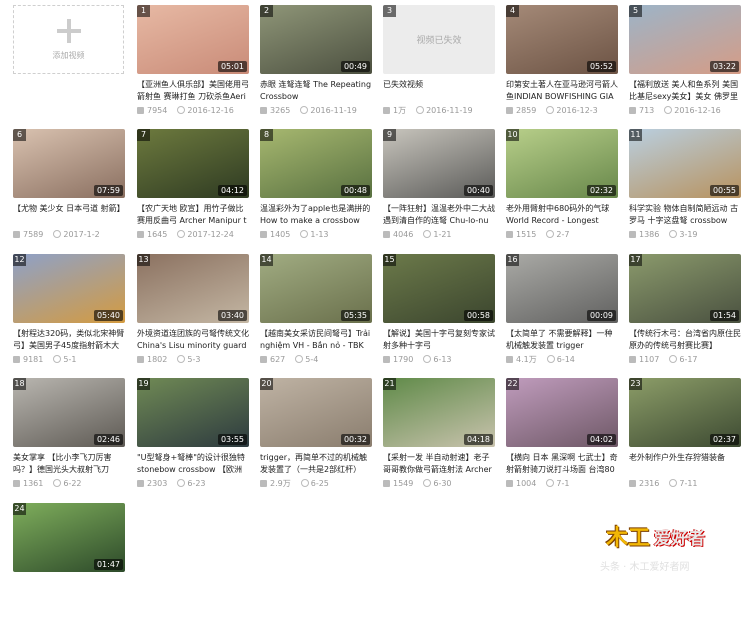 This screenshot has height=621, width=749. What do you see at coordinates (562, 340) in the screenshot?
I see `video-title: 【太简单了 不需要解释】一种机械触发装置 trigger` at bounding box center [562, 340].